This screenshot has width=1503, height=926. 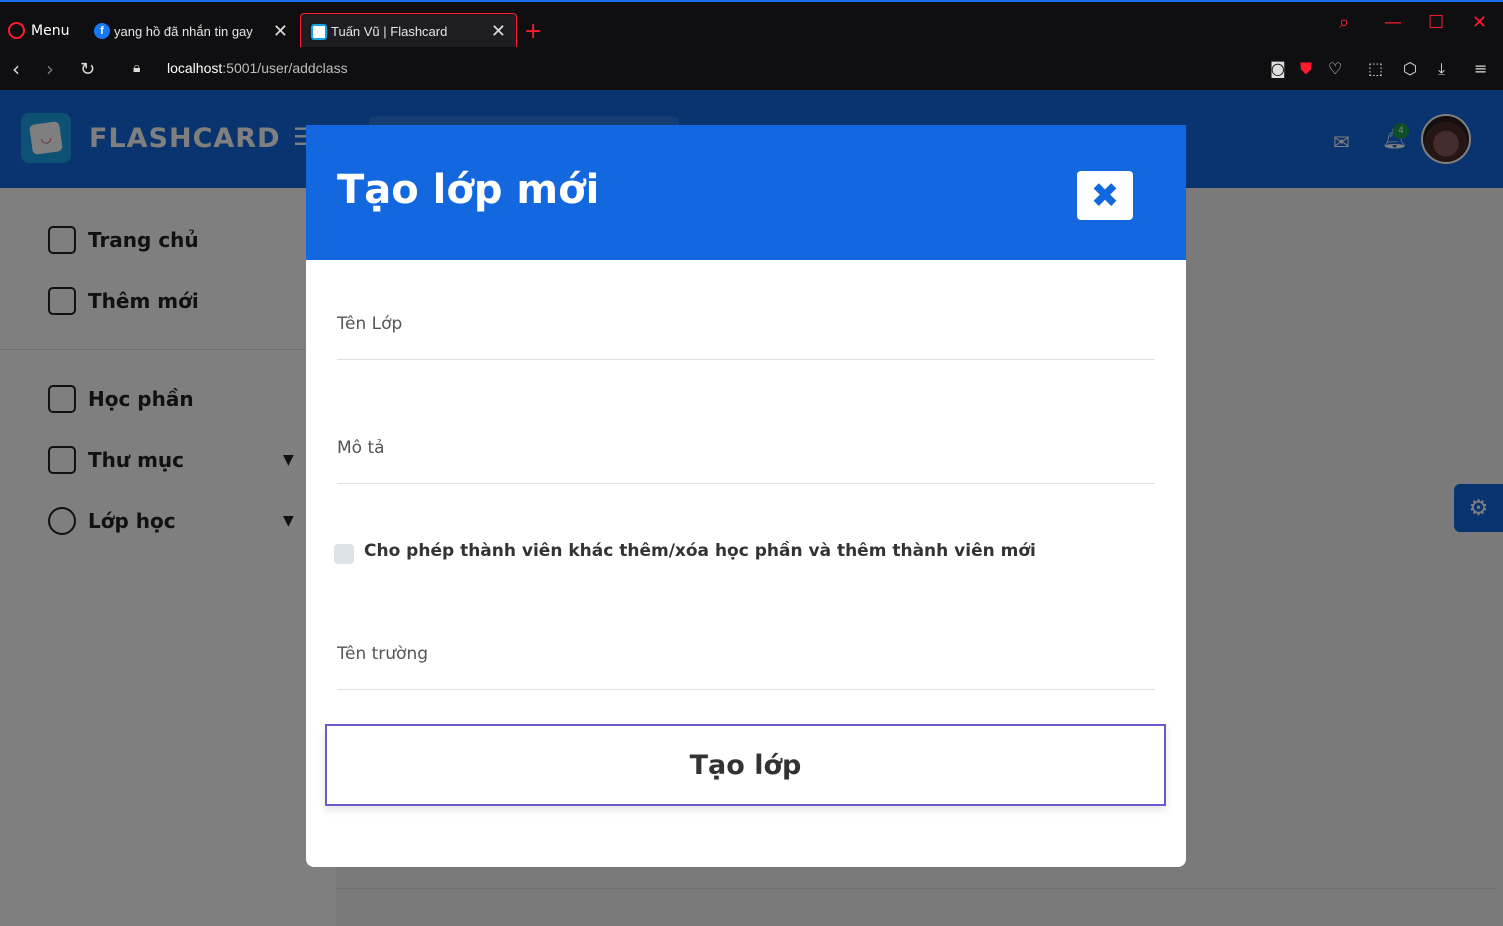 I want to click on class-name-field: Tên Lớp, so click(x=369, y=324).